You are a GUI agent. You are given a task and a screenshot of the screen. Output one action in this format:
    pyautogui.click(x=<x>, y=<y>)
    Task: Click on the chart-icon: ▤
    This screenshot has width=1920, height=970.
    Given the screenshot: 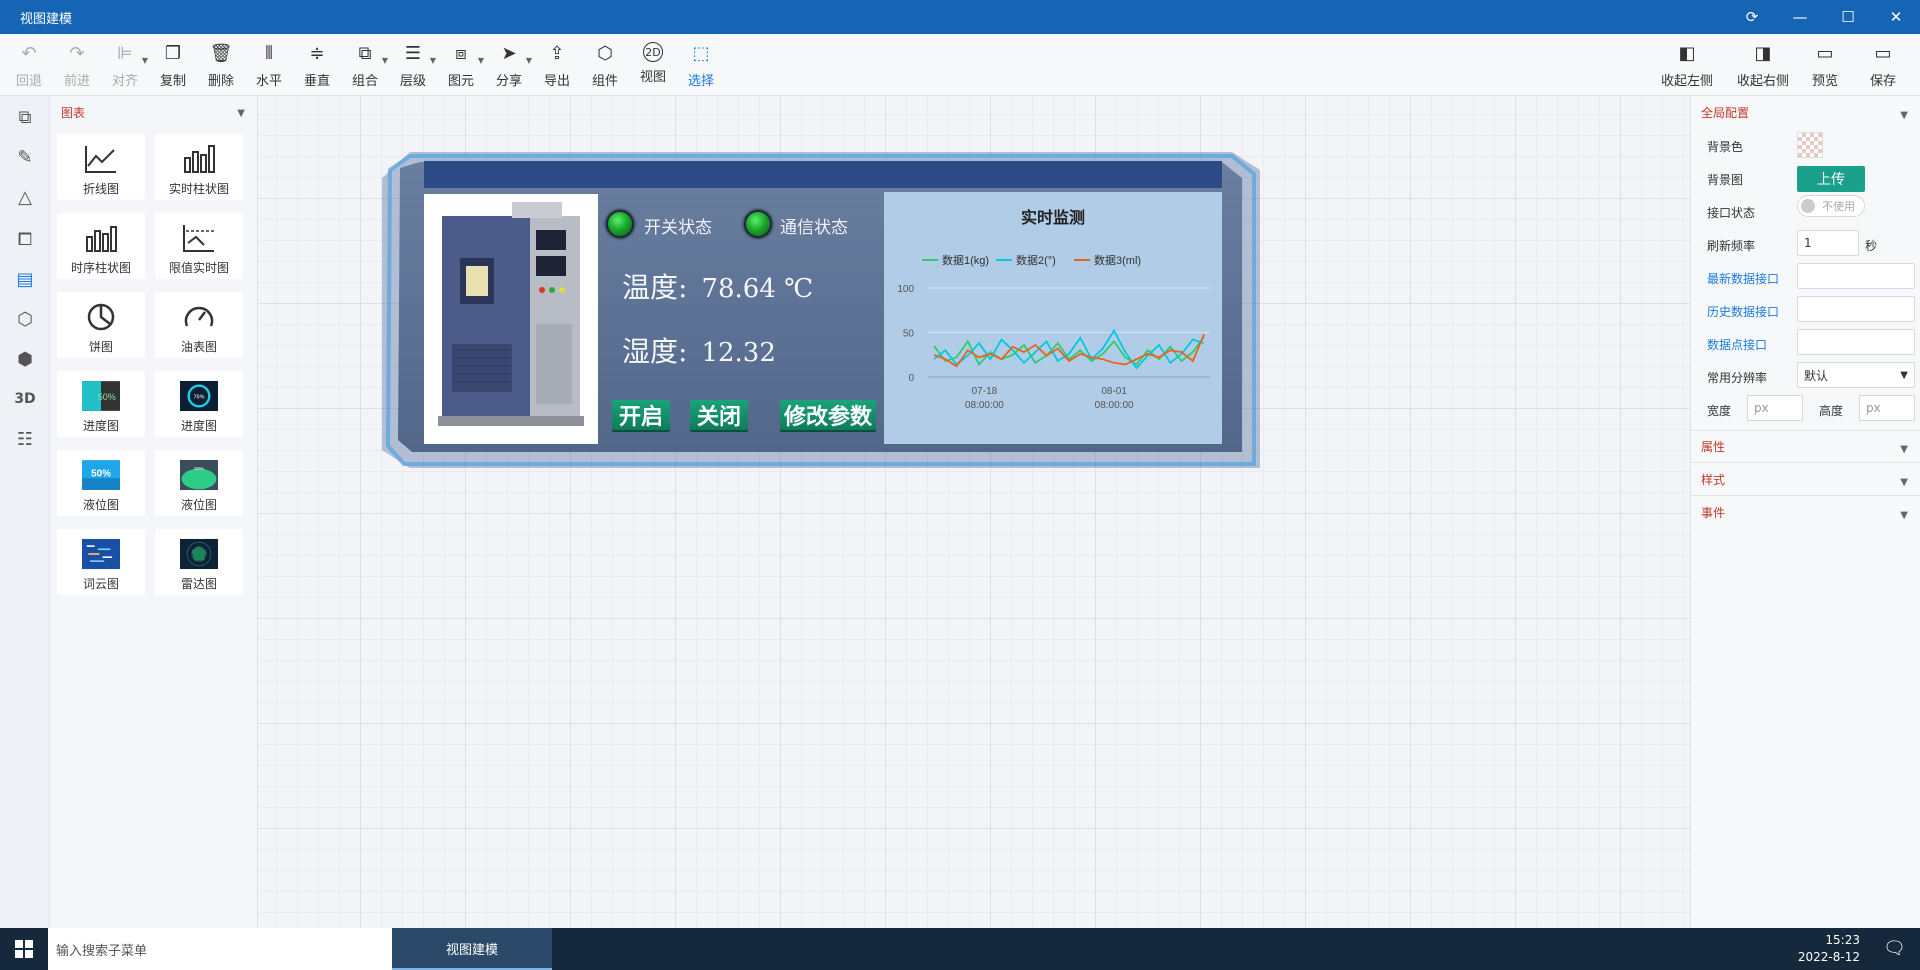 What is the action you would take?
    pyautogui.click(x=25, y=279)
    